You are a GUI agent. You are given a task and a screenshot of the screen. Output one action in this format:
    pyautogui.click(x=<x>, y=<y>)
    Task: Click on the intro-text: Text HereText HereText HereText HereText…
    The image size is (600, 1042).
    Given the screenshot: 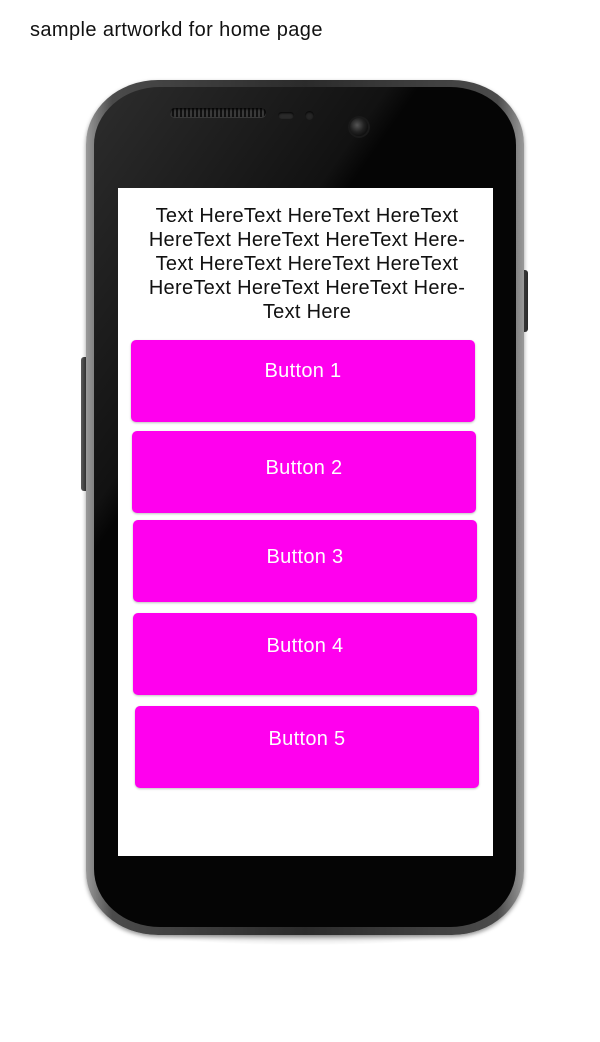 What is the action you would take?
    pyautogui.click(x=307, y=264)
    